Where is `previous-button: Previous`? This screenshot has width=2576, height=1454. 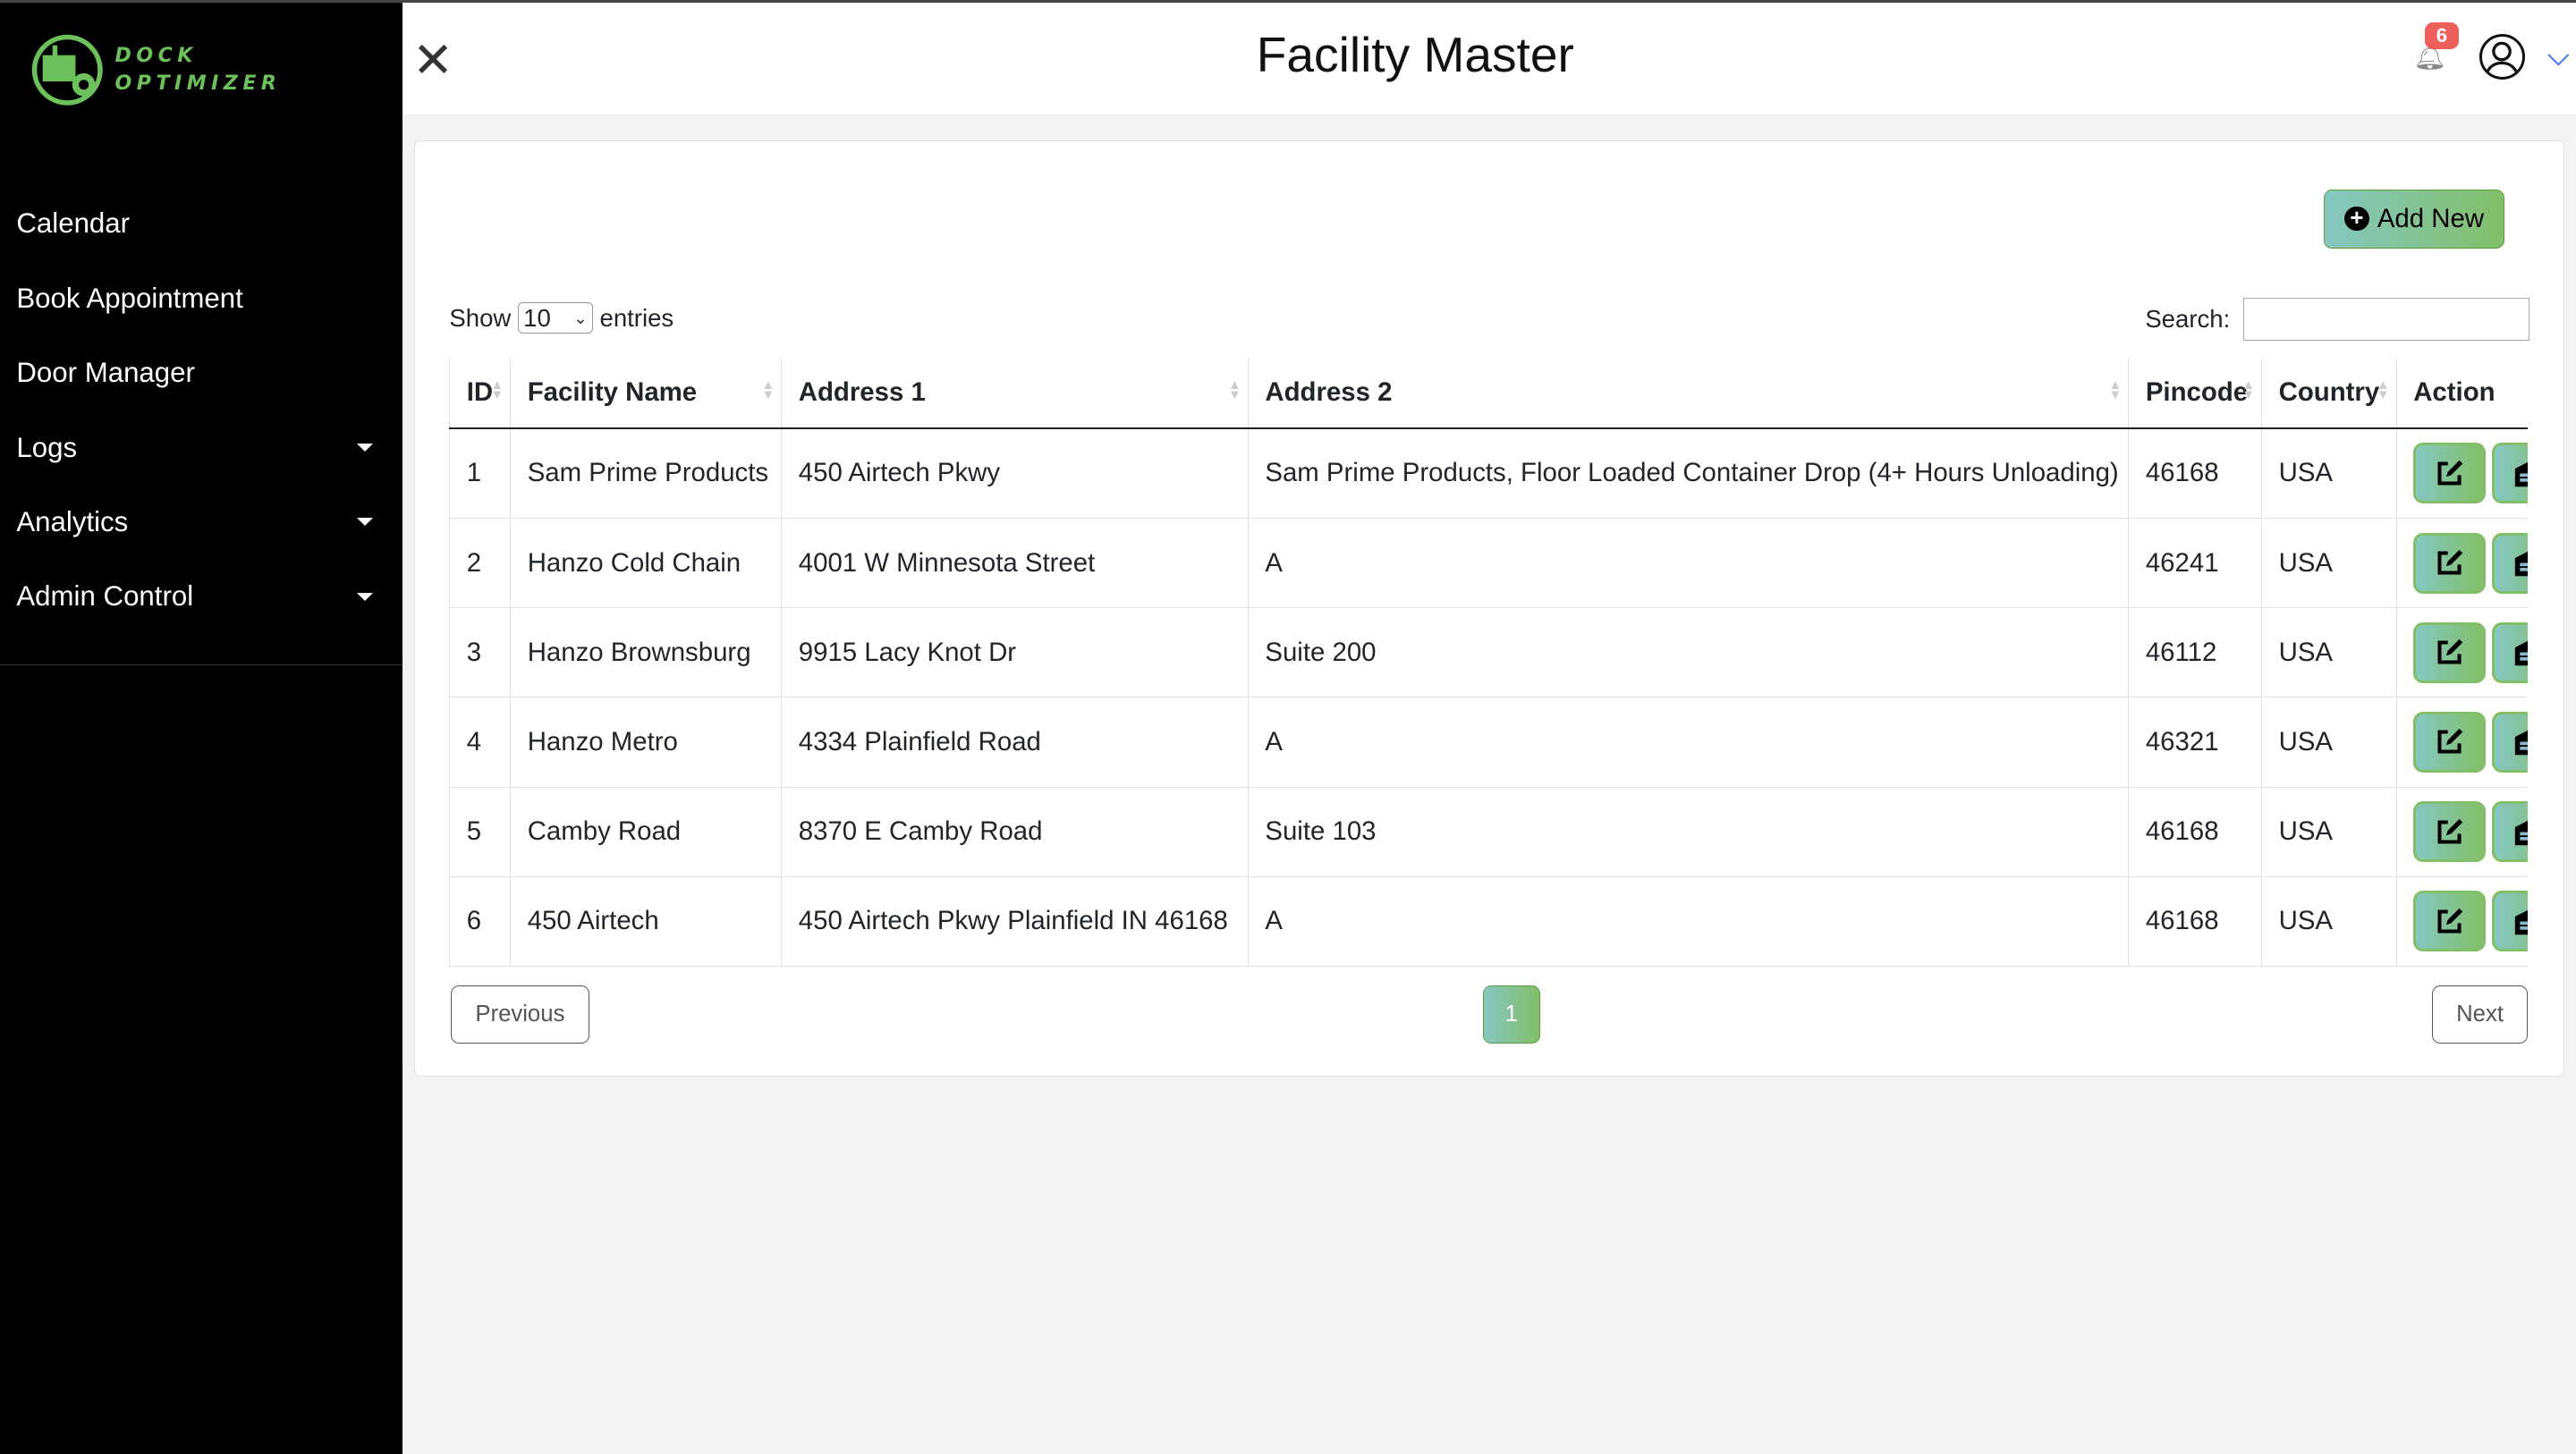
previous-button: Previous is located at coordinates (520, 1015).